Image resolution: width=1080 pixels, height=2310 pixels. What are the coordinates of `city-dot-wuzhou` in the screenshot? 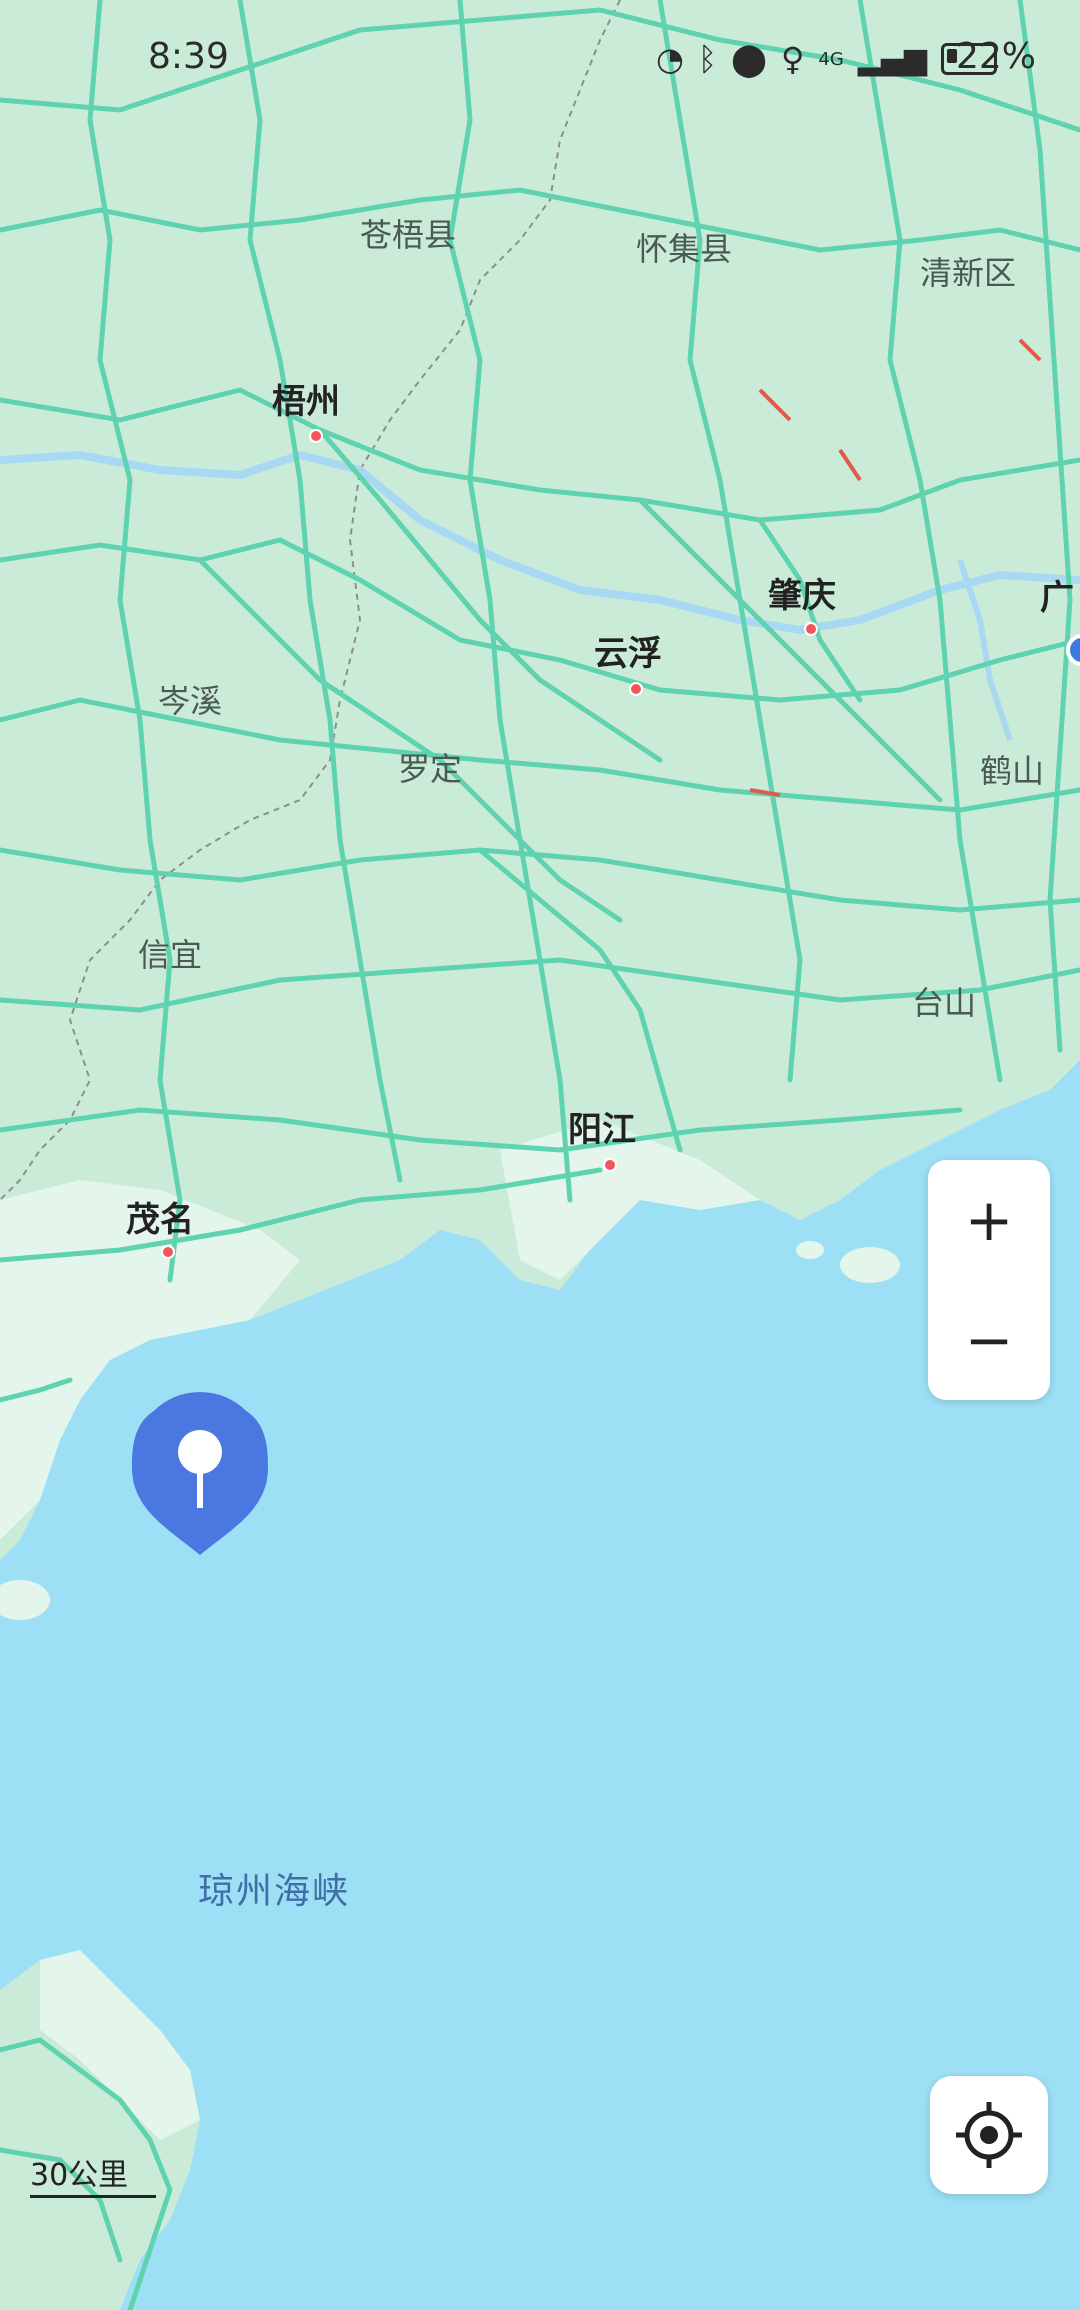 It's located at (316, 436).